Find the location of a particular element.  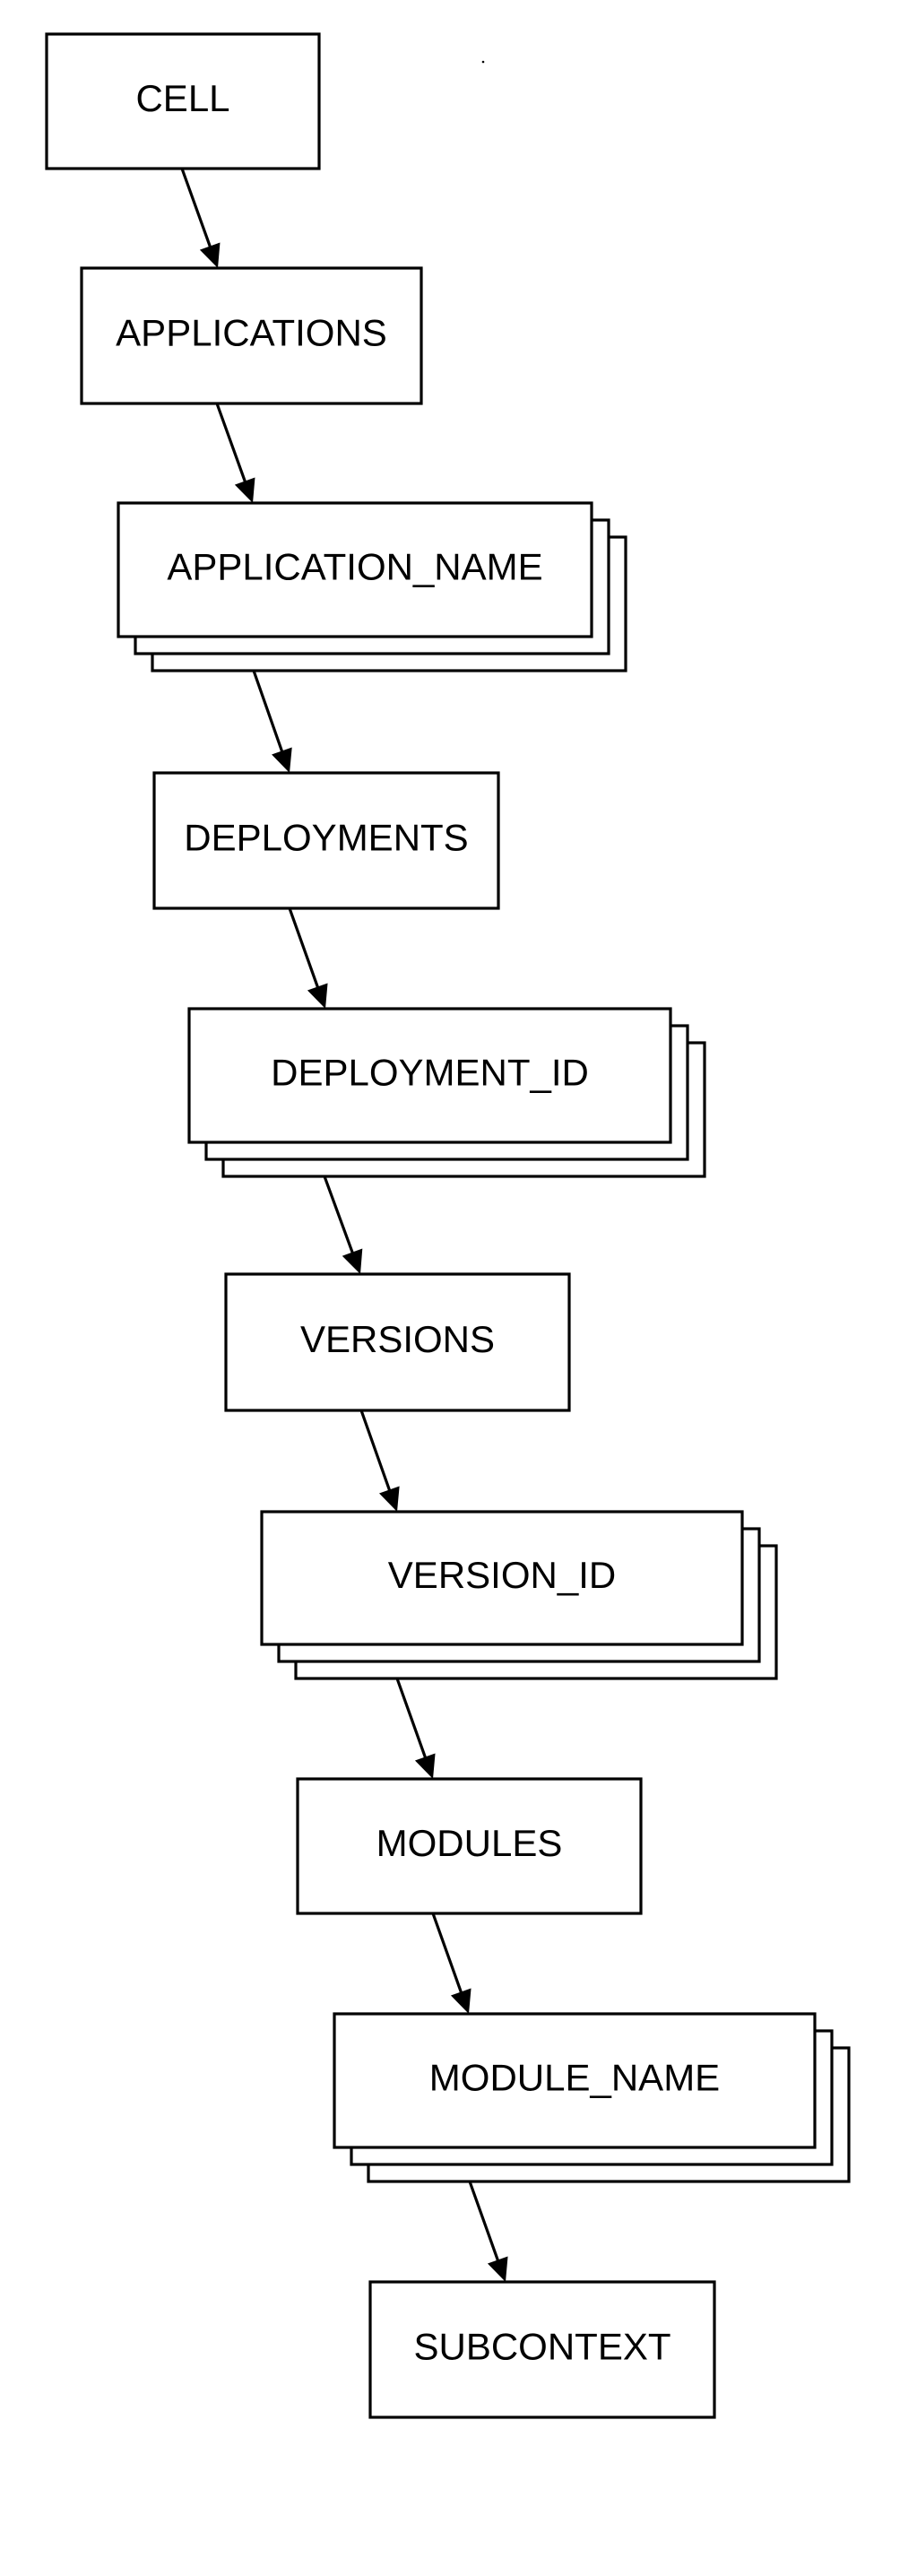

edge-deployments-to-deployment-id is located at coordinates (308, 958).